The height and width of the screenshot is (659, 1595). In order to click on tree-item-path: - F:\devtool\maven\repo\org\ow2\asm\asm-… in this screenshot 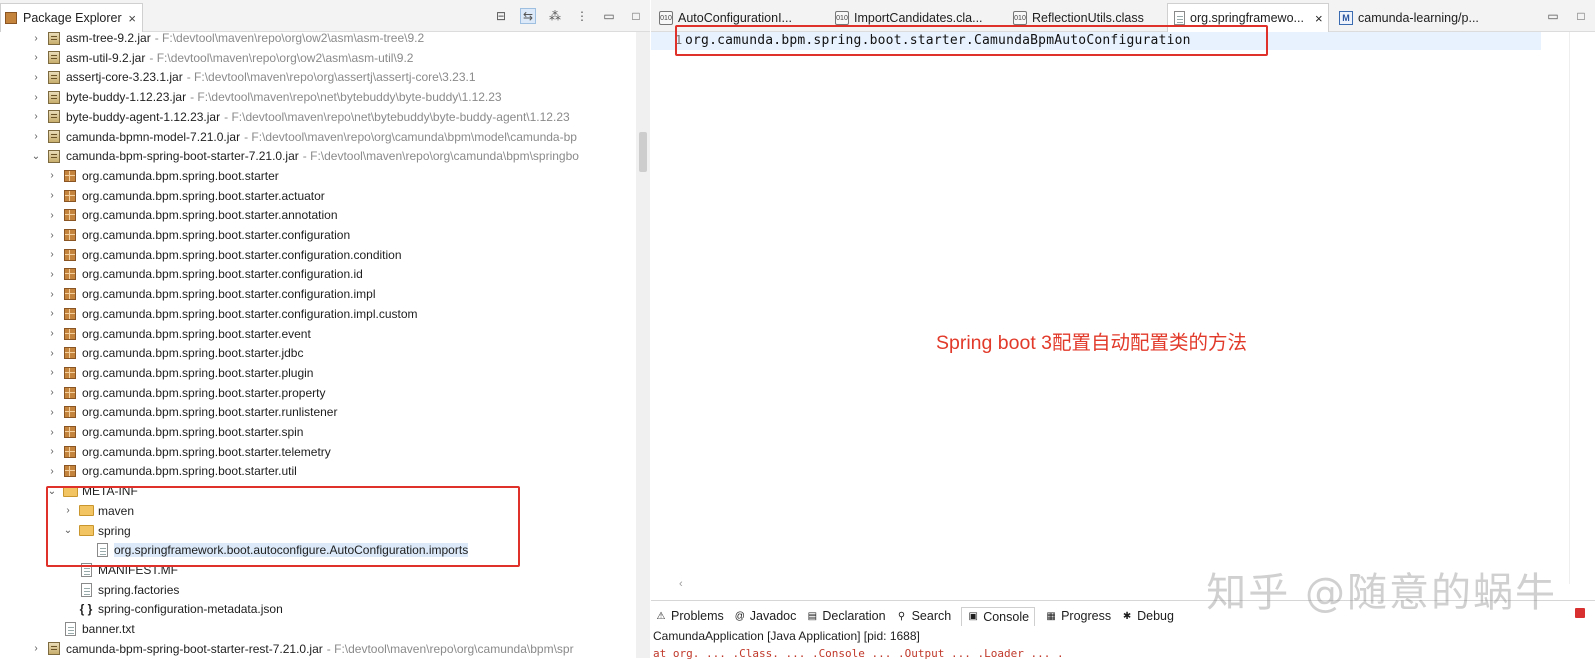, I will do `click(289, 38)`.